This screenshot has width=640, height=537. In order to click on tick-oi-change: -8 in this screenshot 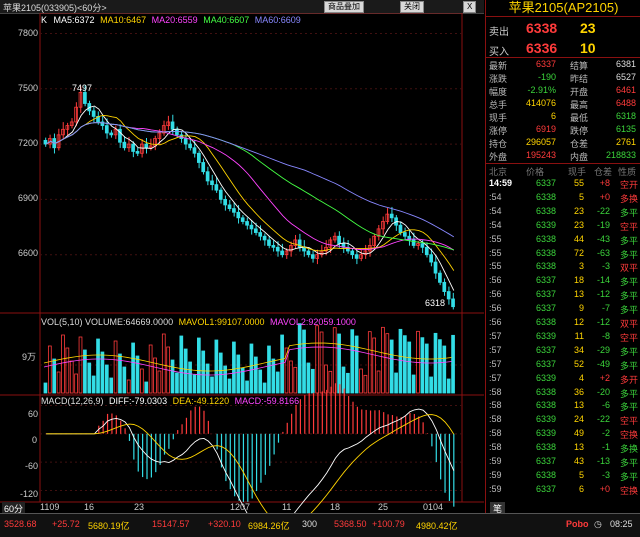, I will do `click(605, 335)`.